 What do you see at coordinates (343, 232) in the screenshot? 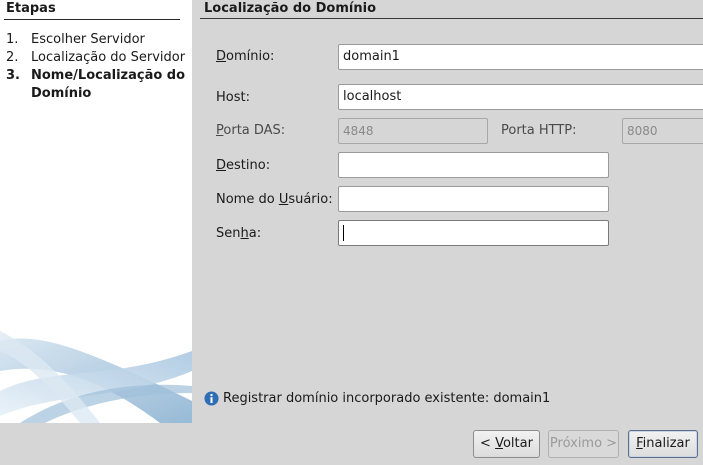
I see `text-caret` at bounding box center [343, 232].